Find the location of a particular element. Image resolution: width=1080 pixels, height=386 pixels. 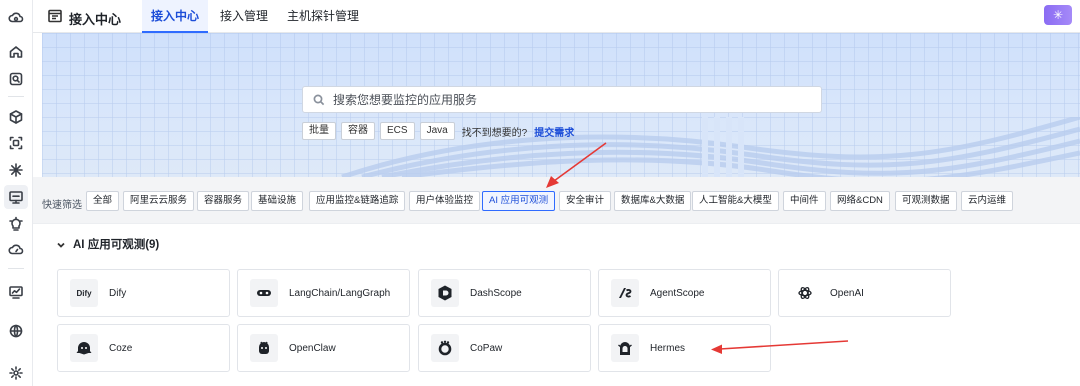

cube-icon is located at coordinates (16, 117).